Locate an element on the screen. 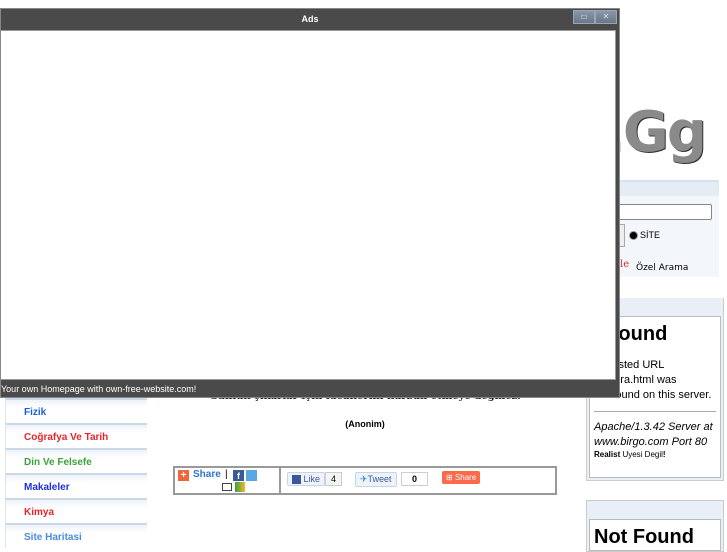  nav-item-site-haritasi: Site Haritasi is located at coordinates (76, 535).